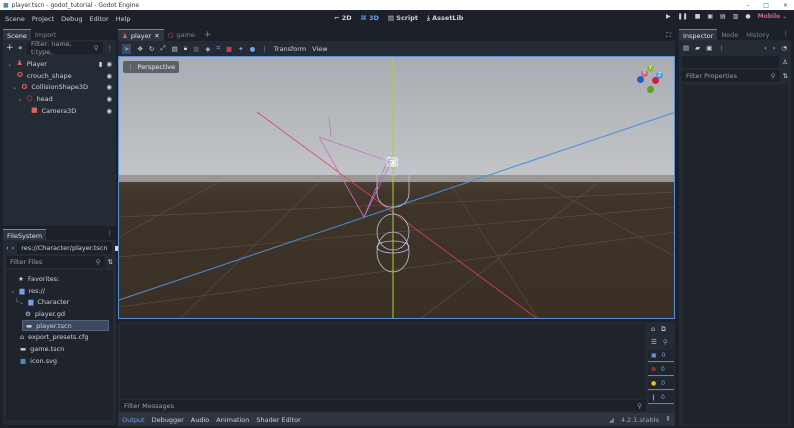 This screenshot has height=428, width=794. Describe the element at coordinates (65, 48) in the screenshot. I see `scene-filter-input: Filter: name, t:type, ⚲` at that location.